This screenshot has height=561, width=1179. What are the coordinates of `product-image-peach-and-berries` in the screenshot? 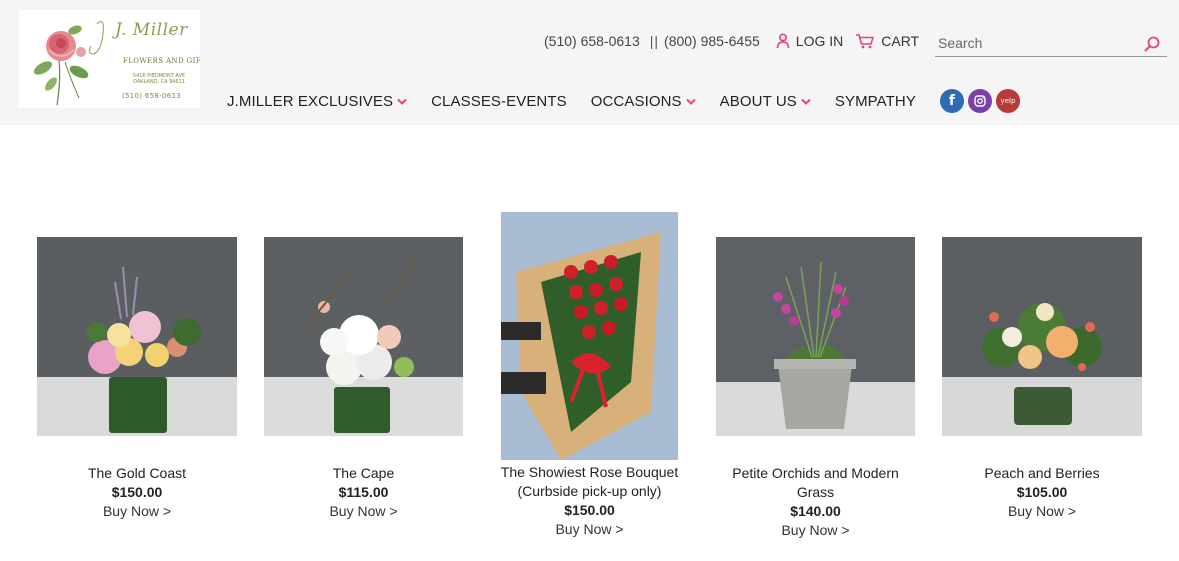 It's located at (1042, 336).